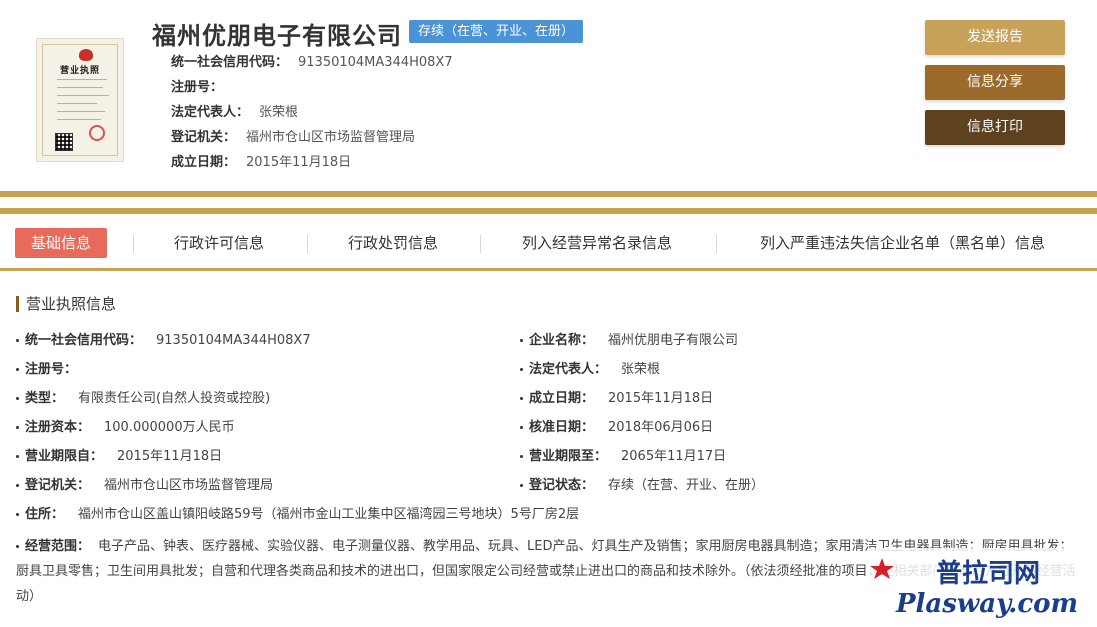 The image size is (1097, 627). Describe the element at coordinates (673, 340) in the screenshot. I see `field-value: 福州优朋电子有限公司` at that location.